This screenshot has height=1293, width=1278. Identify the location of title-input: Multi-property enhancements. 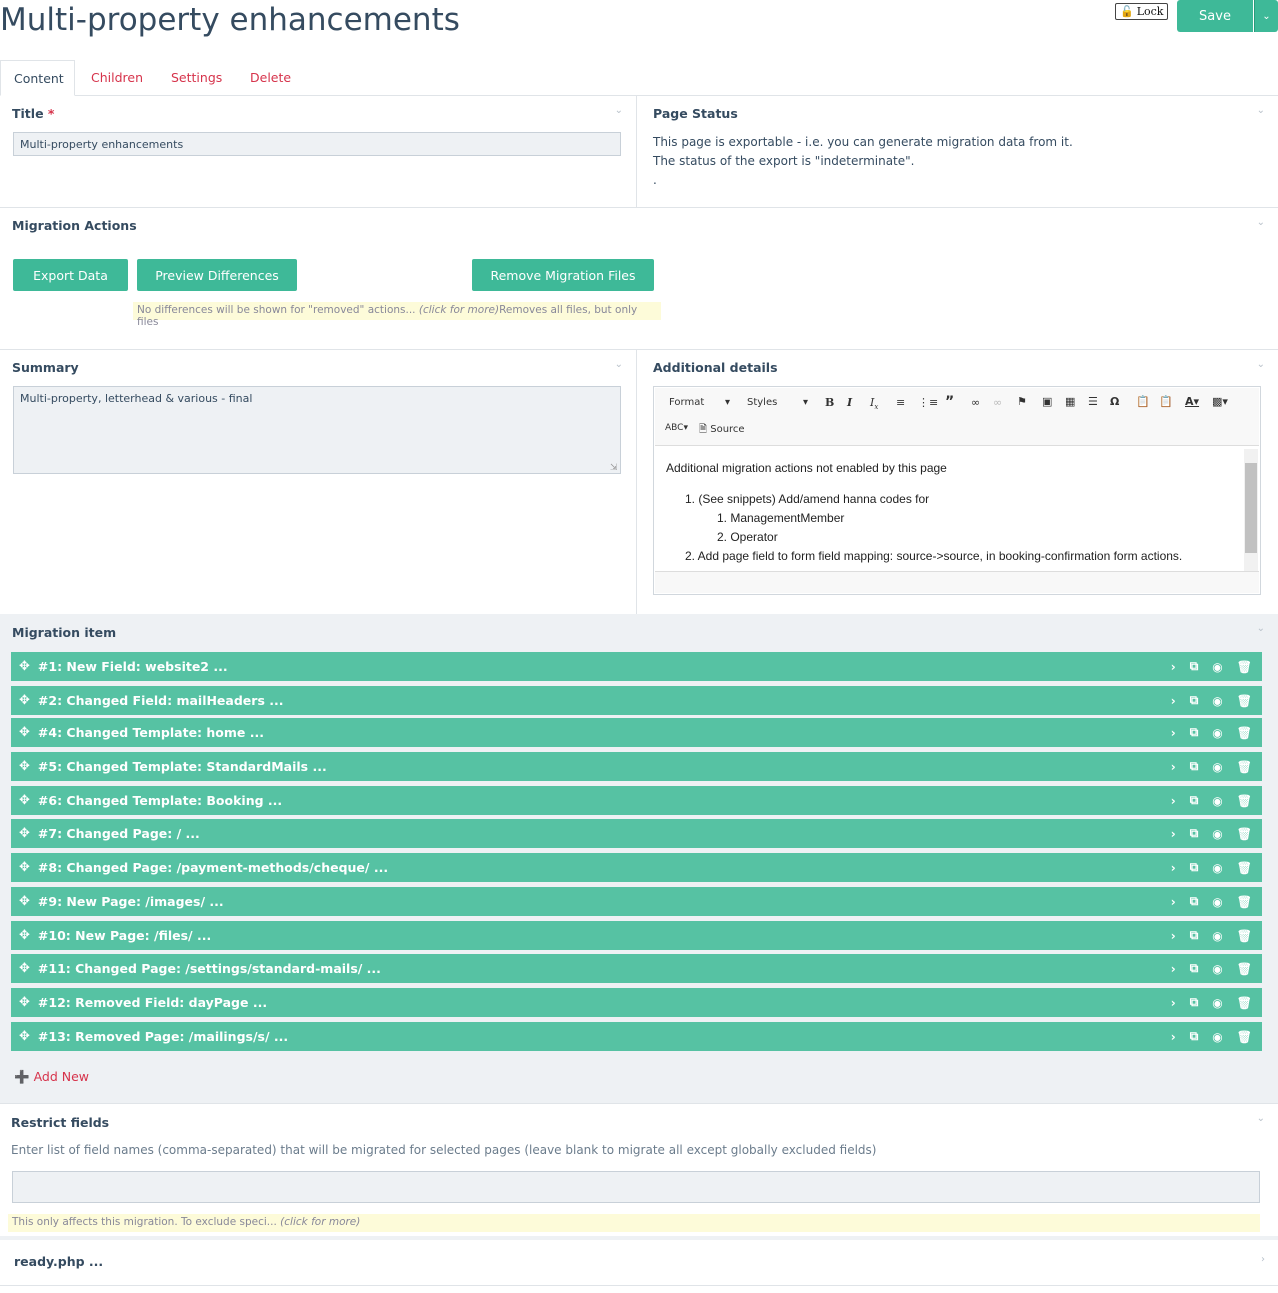
(317, 144).